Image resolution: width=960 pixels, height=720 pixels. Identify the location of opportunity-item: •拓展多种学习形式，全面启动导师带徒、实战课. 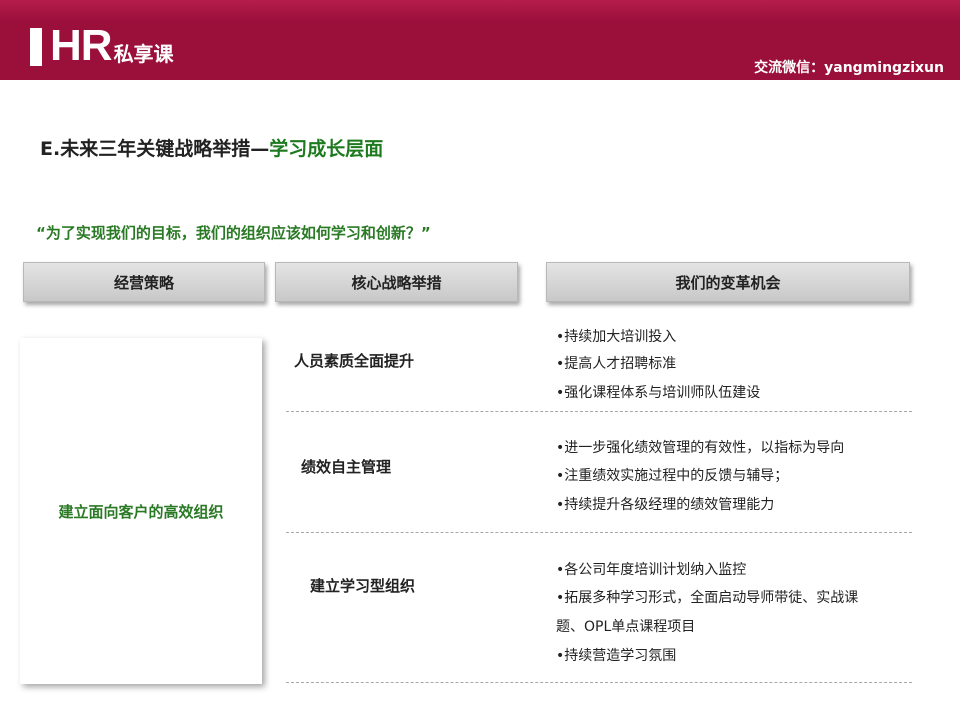
(707, 598).